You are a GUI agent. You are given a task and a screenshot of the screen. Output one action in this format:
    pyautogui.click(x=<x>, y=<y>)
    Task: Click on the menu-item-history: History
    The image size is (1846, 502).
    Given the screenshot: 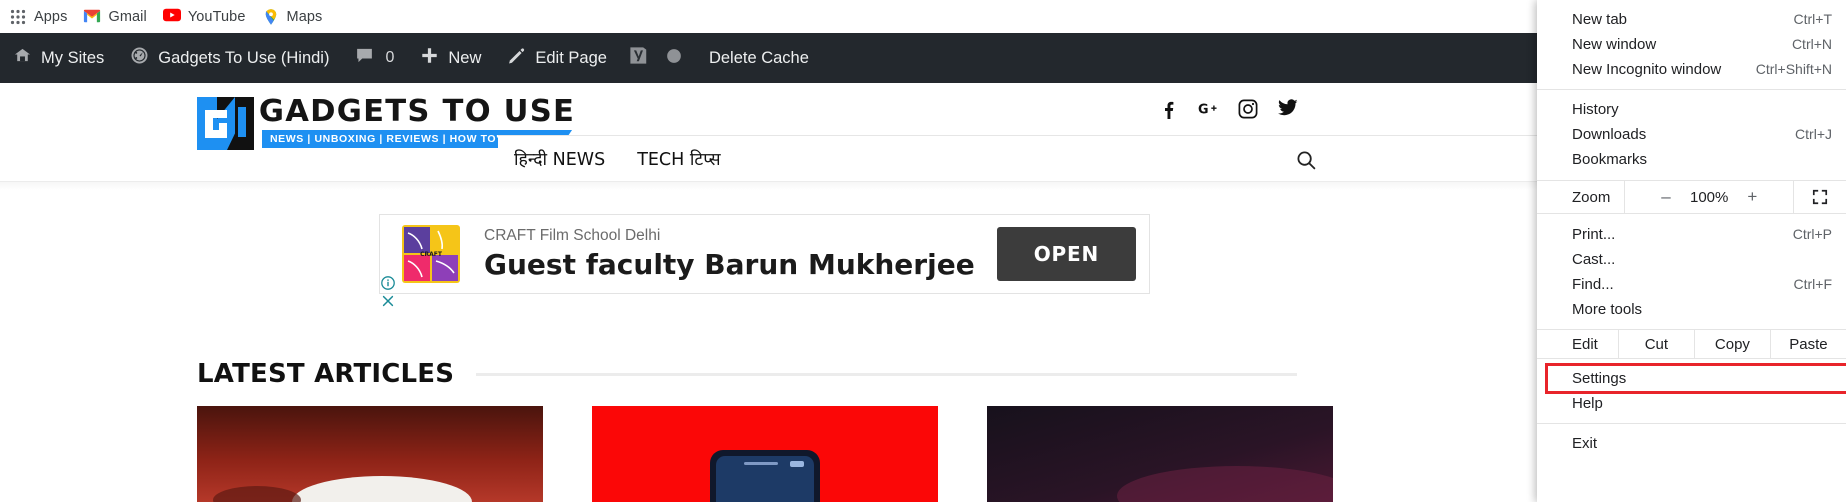 What is the action you would take?
    pyautogui.click(x=1691, y=109)
    